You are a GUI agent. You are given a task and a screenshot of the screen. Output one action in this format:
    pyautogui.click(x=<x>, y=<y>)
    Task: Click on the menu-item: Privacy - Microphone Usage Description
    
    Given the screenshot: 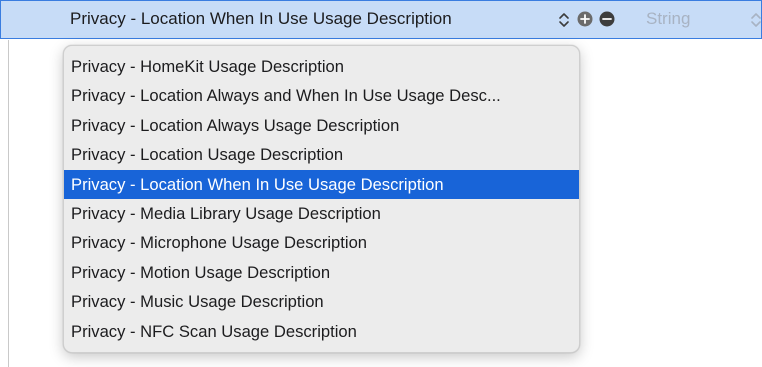 What is the action you would take?
    pyautogui.click(x=321, y=242)
    